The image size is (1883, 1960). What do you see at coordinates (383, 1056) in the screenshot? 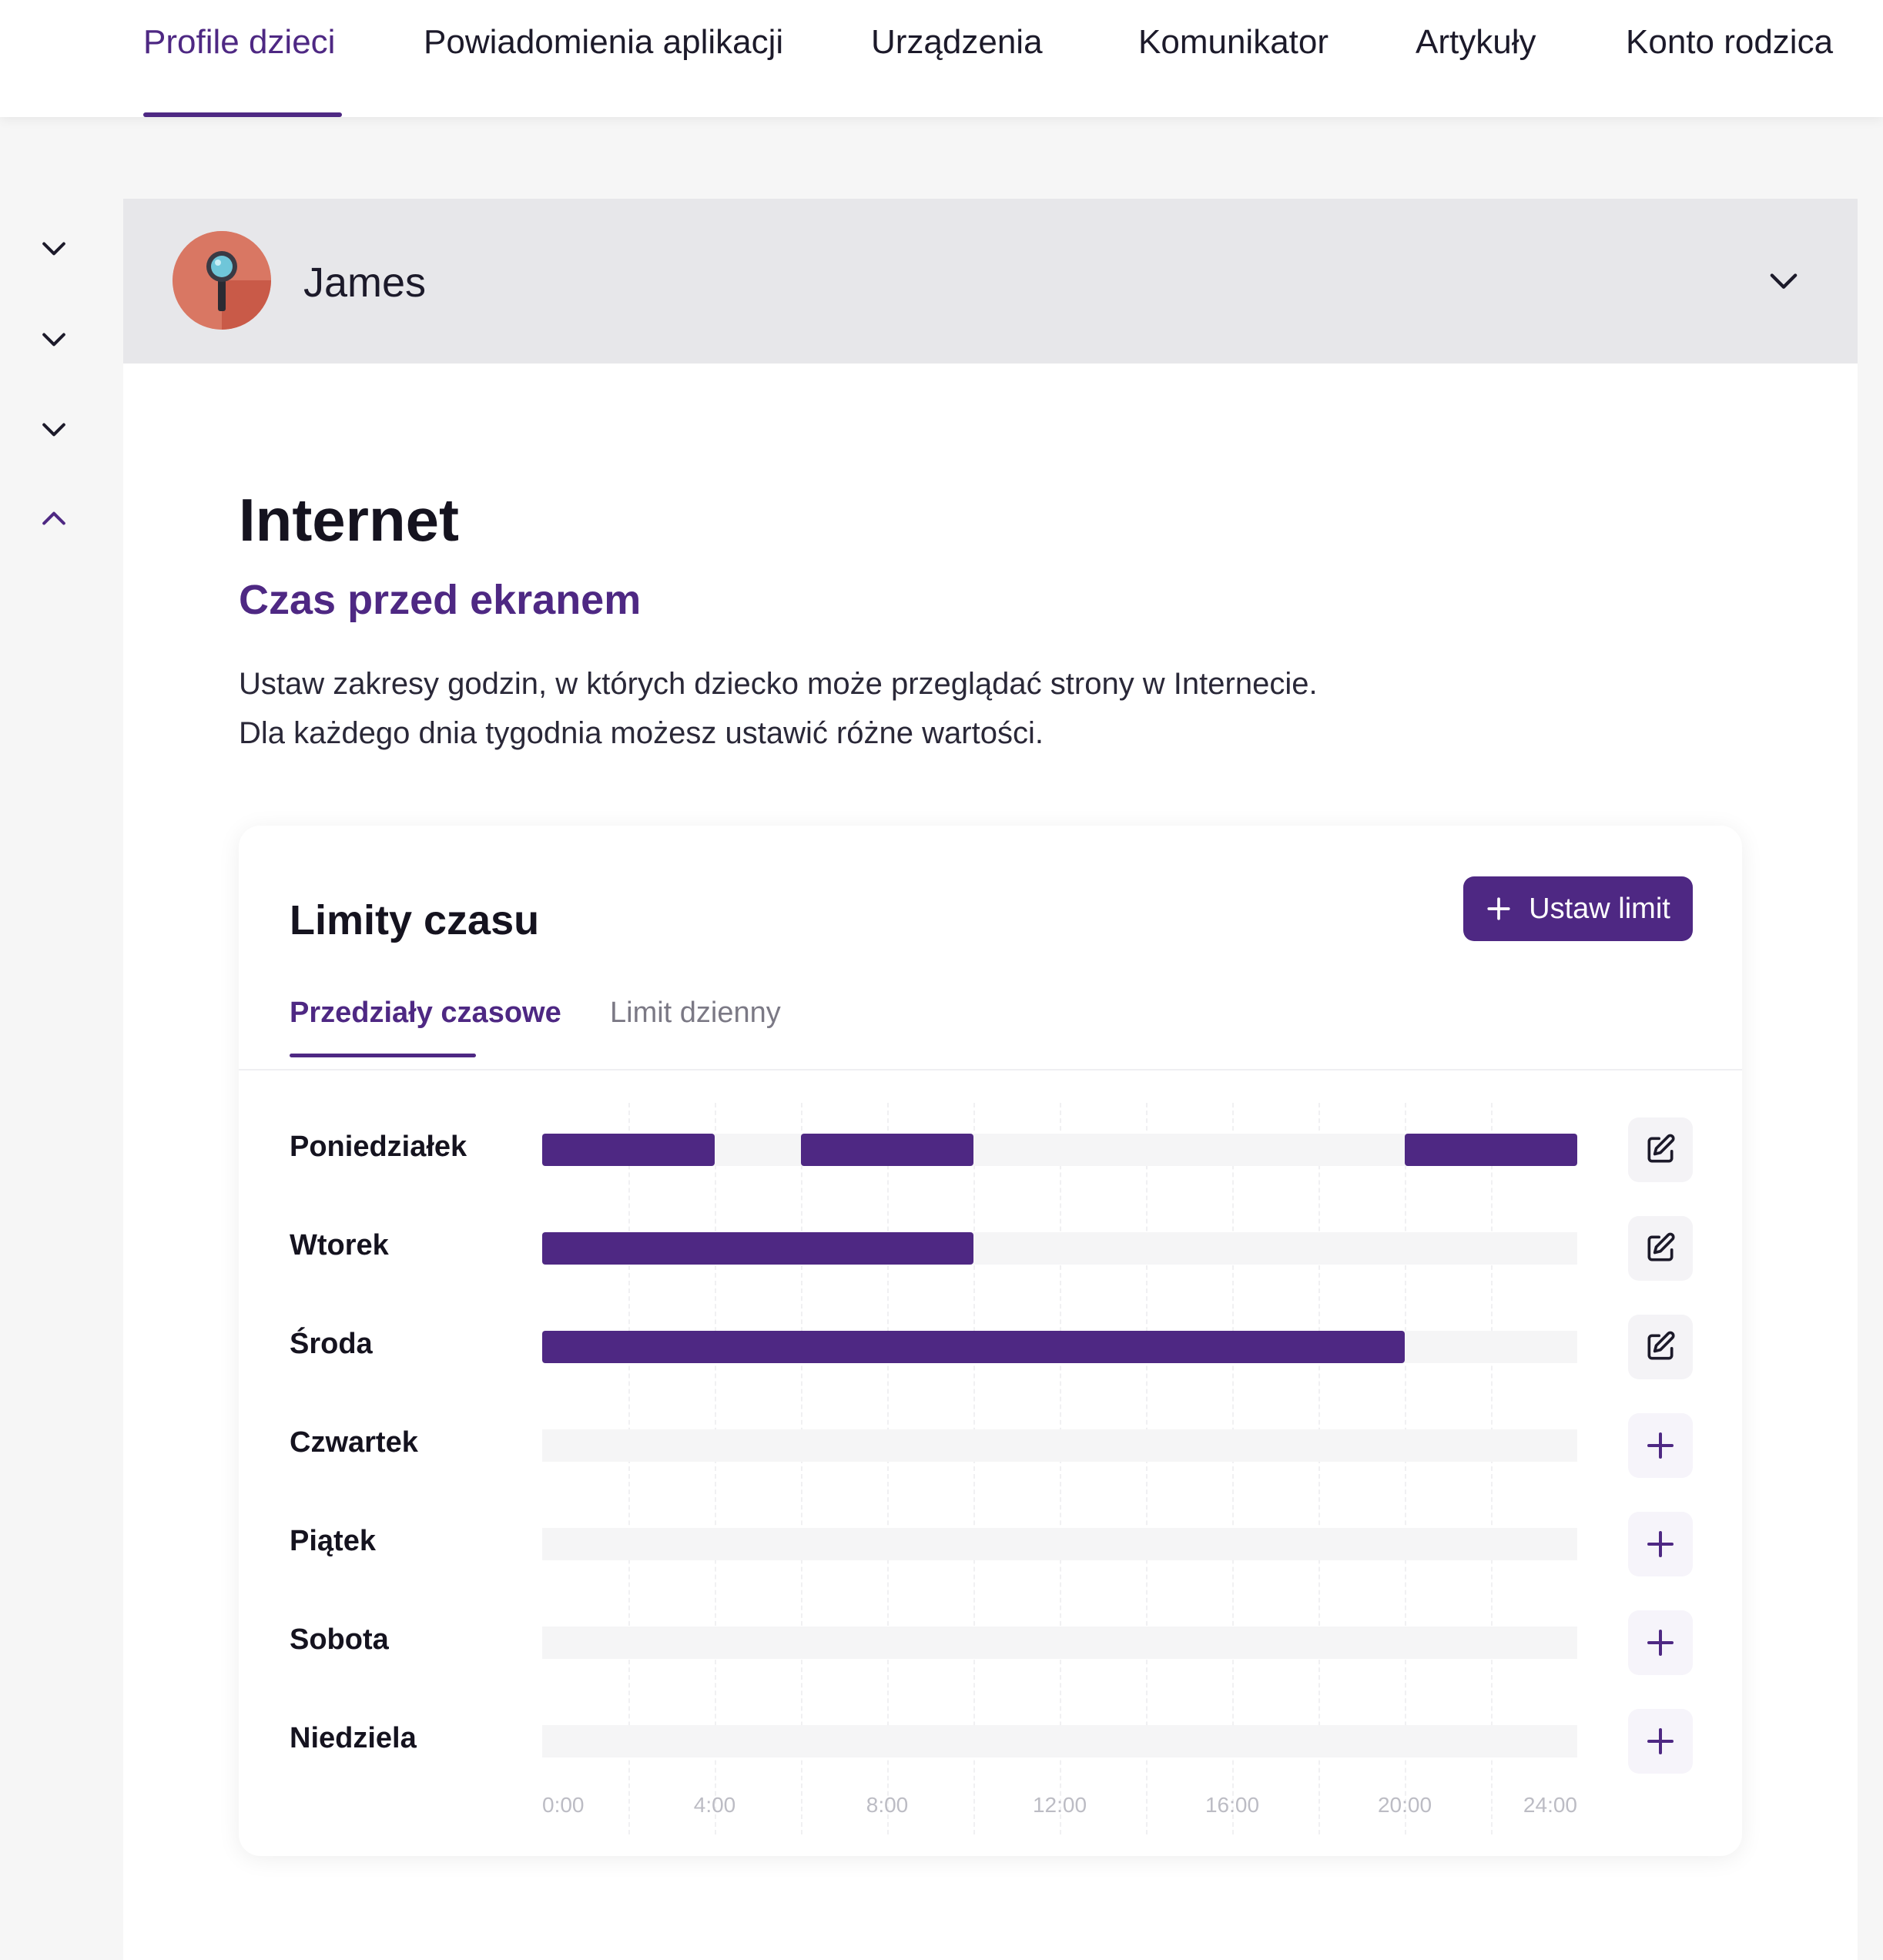
I see `active-tab-underline` at bounding box center [383, 1056].